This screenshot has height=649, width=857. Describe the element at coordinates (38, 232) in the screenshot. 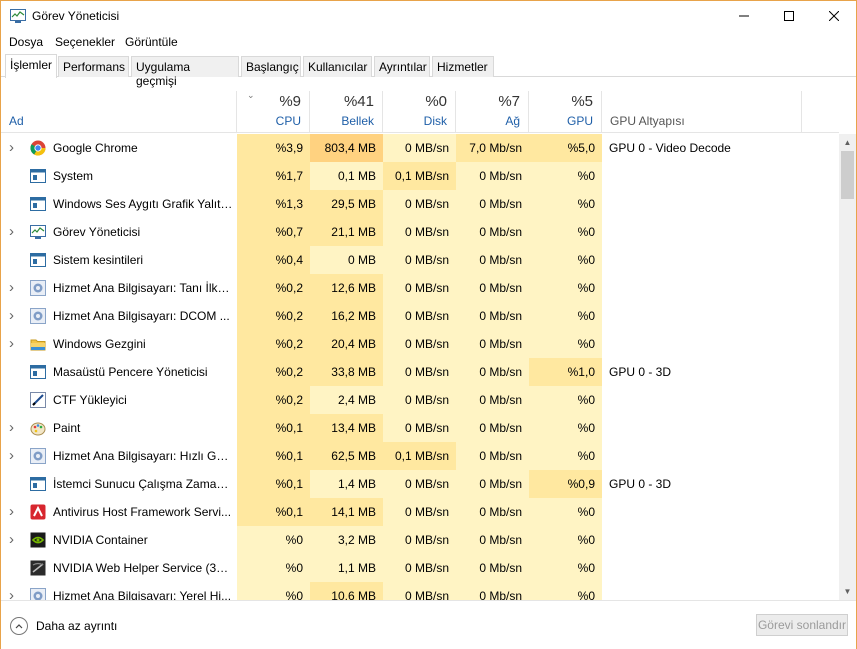

I see `task-manager-icon` at that location.